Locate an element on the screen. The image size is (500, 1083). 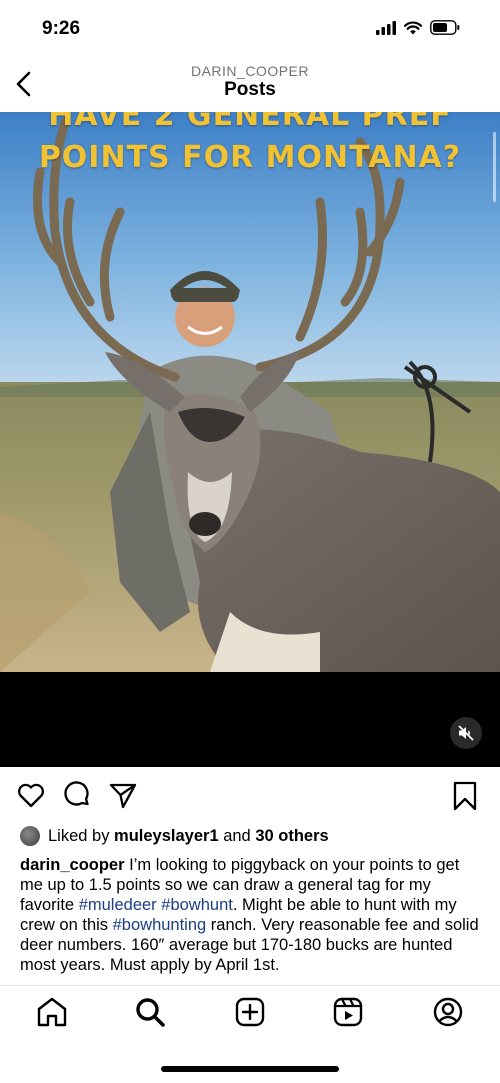
media-scroll-indicator is located at coordinates (494, 167).